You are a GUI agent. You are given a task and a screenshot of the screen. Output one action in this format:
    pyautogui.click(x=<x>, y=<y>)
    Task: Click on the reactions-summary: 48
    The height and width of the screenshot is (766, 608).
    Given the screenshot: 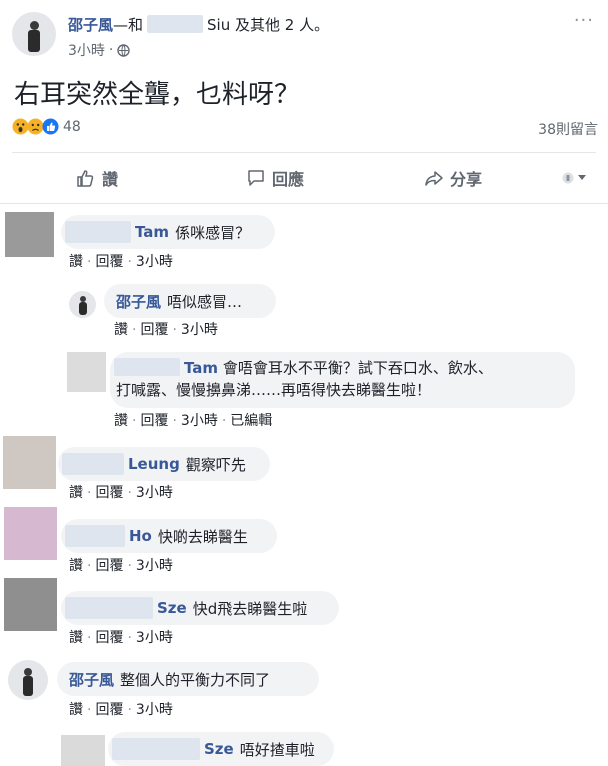 What is the action you would take?
    pyautogui.click(x=46, y=126)
    